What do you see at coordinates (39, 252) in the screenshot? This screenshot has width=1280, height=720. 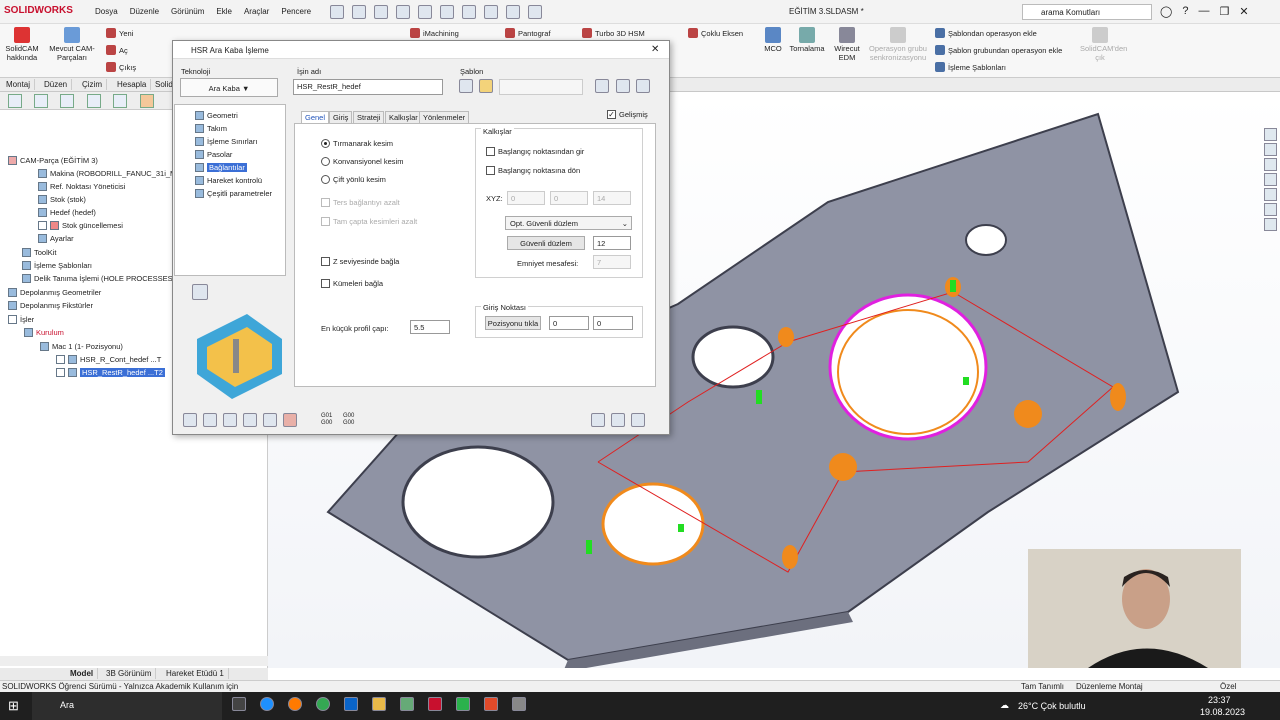 I see `tree-item: ToolKit` at bounding box center [39, 252].